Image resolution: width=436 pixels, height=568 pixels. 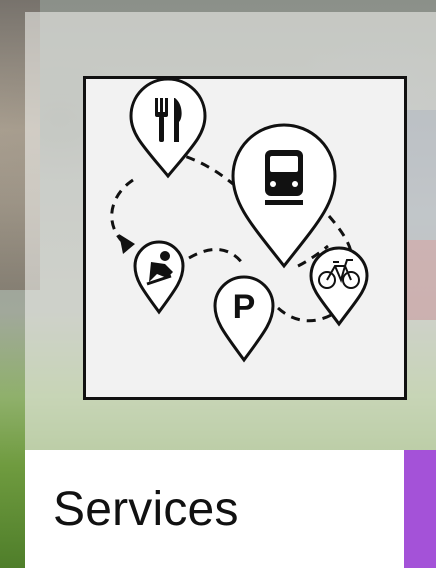 I want to click on card-title: Services, so click(x=146, y=510).